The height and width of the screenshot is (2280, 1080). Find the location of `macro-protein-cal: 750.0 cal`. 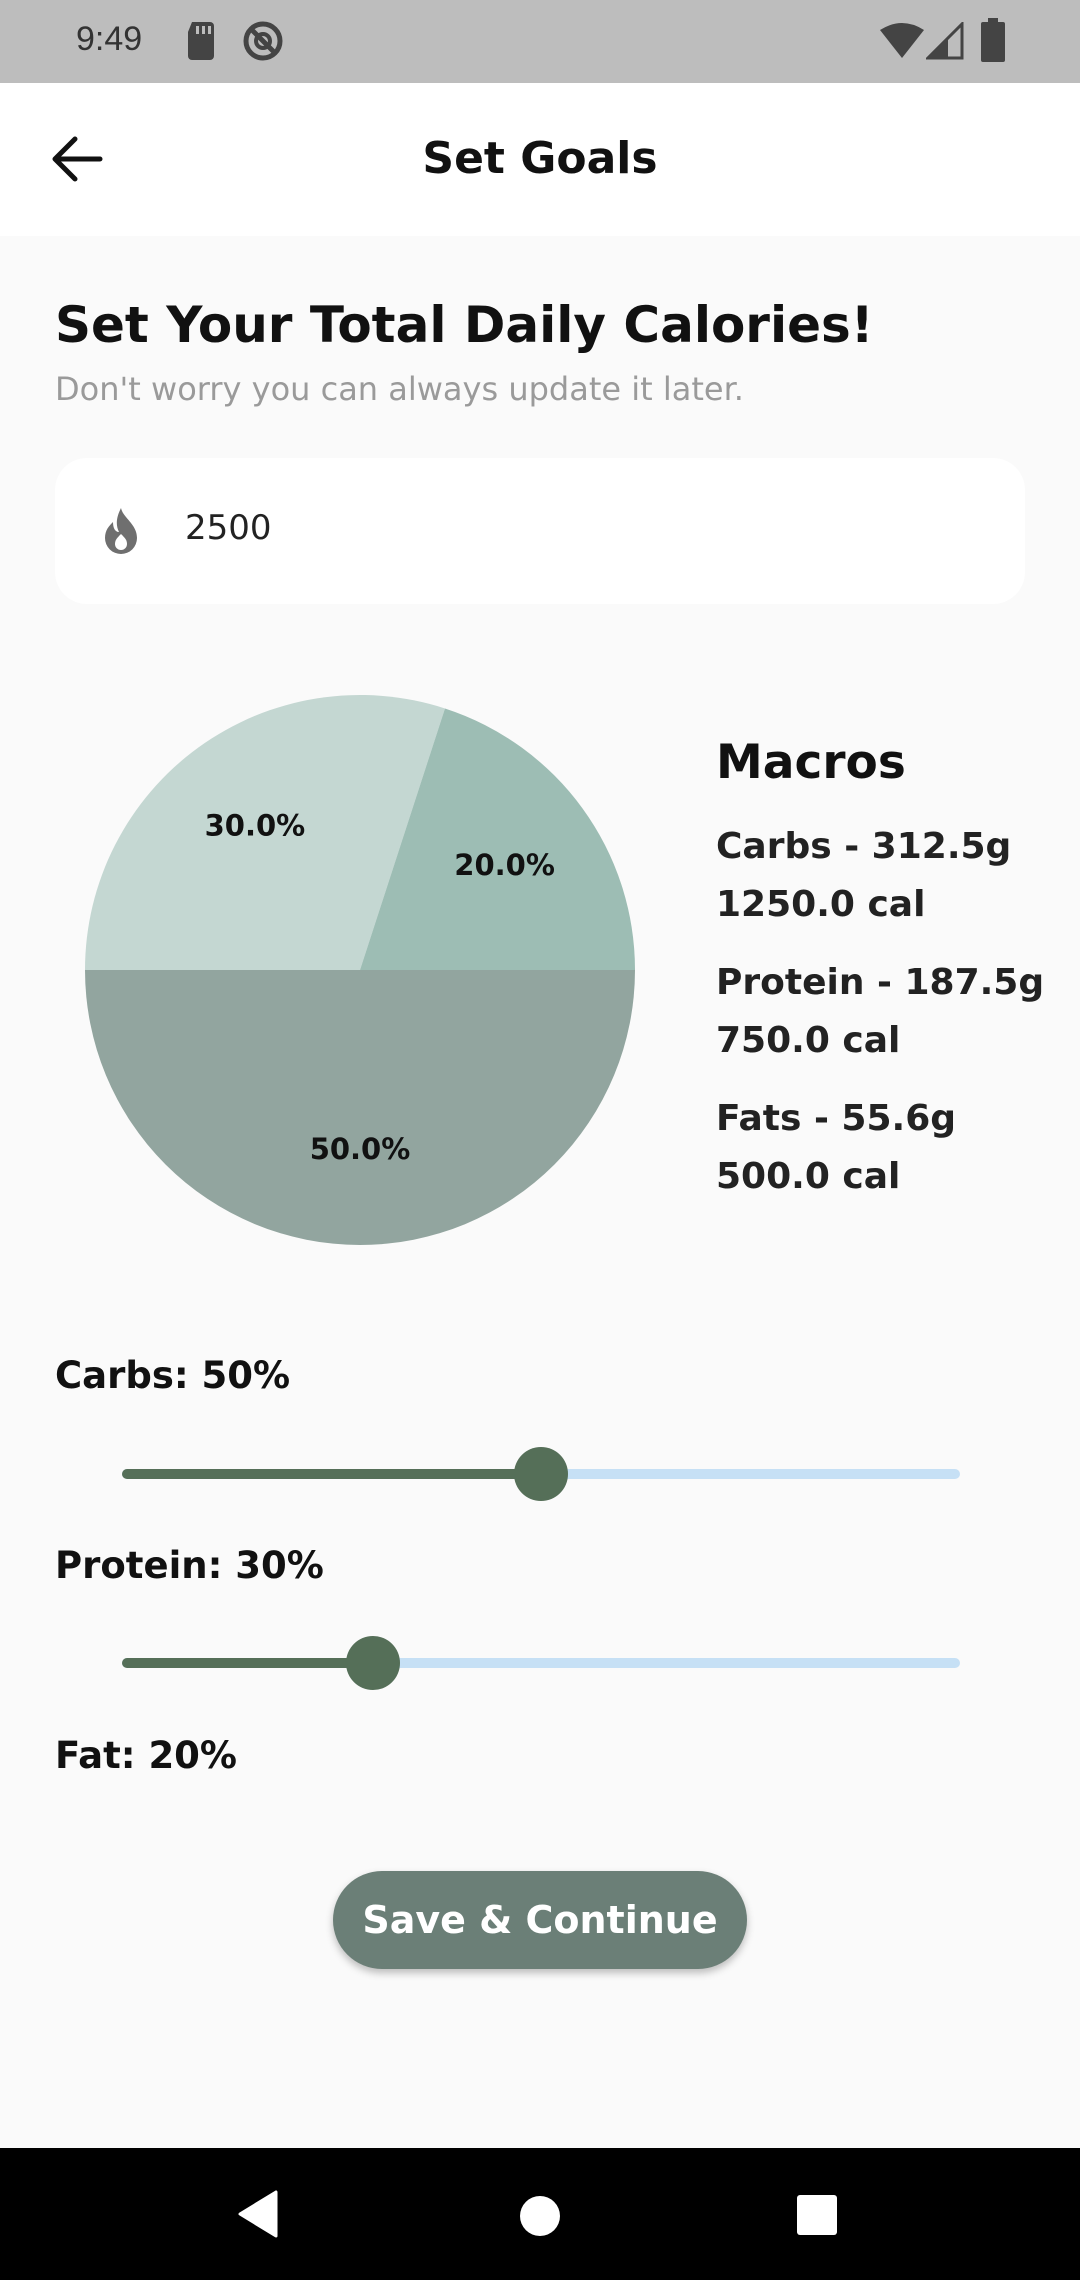

macro-protein-cal: 750.0 cal is located at coordinates (808, 1040).